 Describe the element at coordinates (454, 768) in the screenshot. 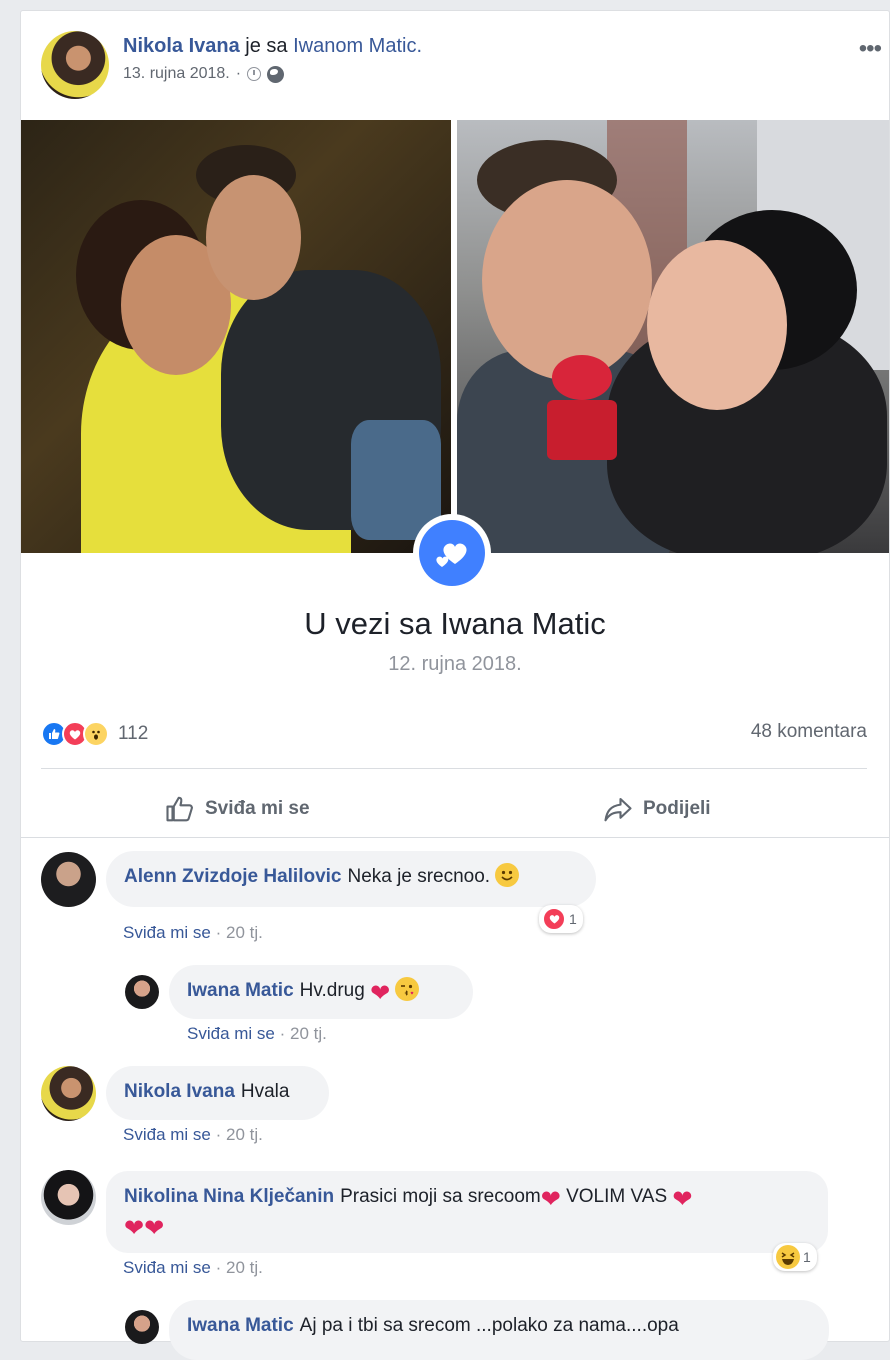

I see `divider` at that location.